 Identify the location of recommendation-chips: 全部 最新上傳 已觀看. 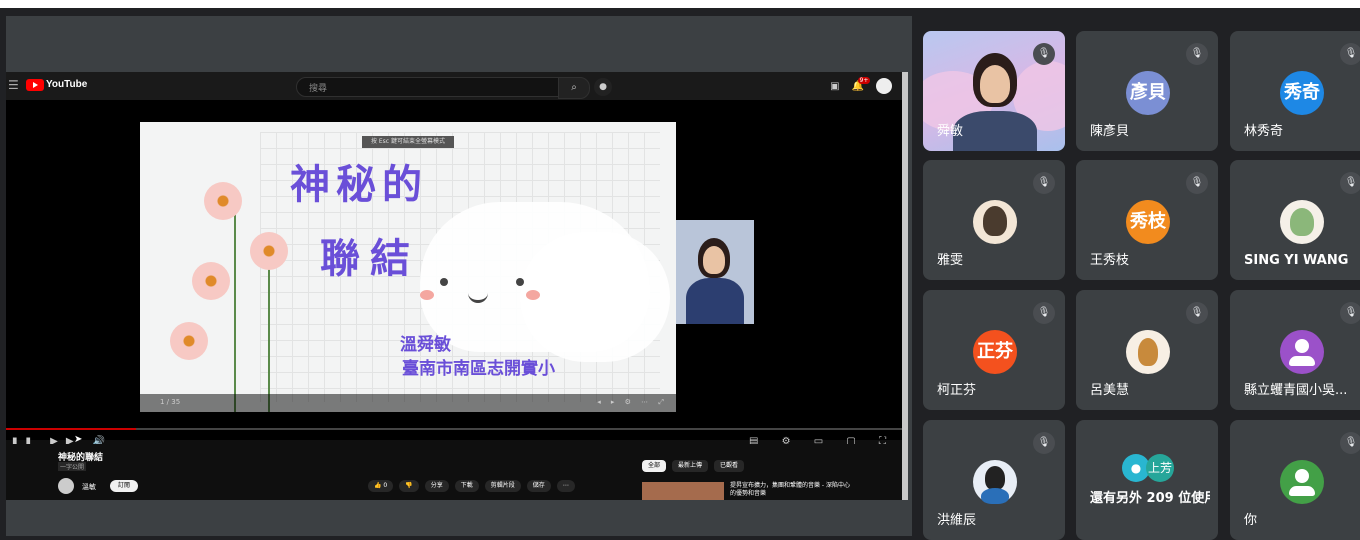
(693, 466).